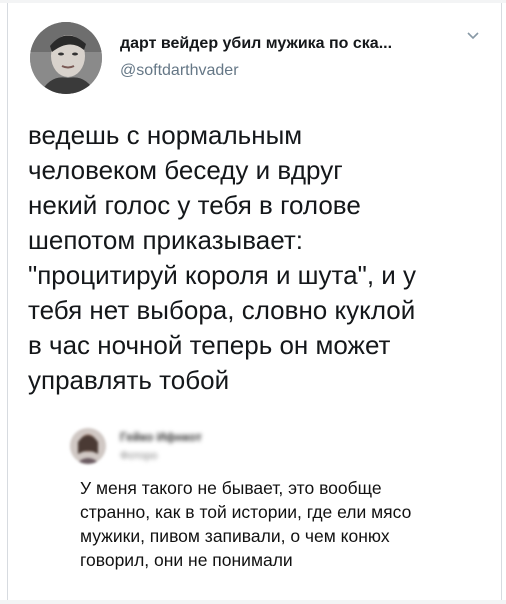 The height and width of the screenshot is (604, 506). I want to click on user-handle: @softdarthvader, so click(179, 71).